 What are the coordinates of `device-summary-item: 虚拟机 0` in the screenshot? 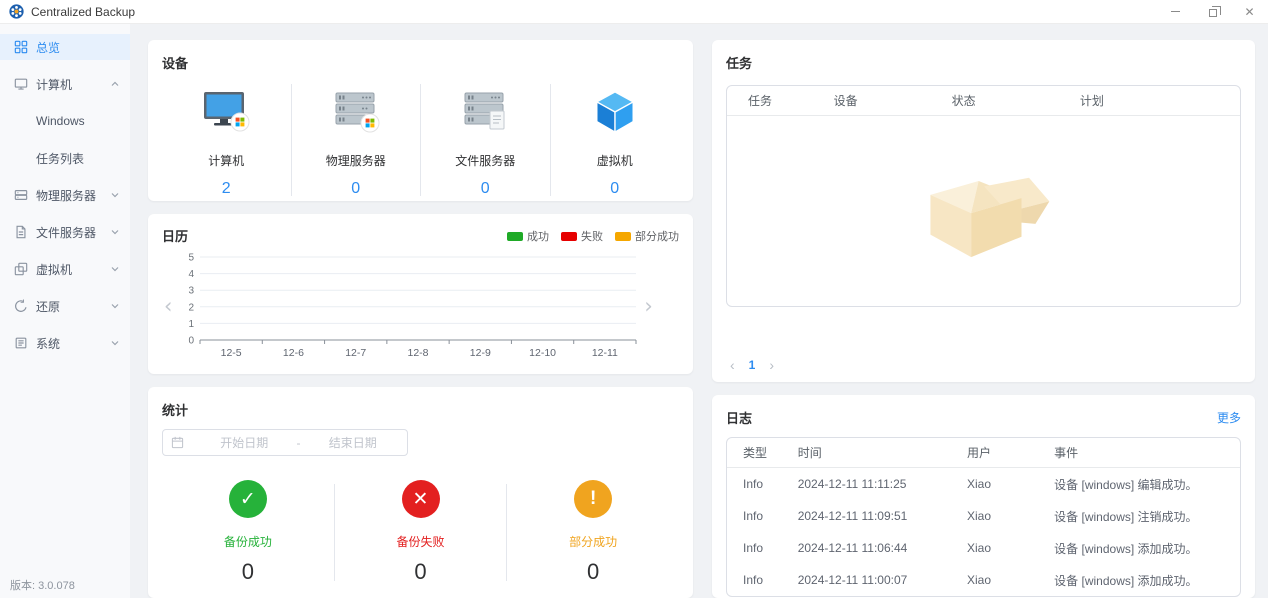 It's located at (615, 140).